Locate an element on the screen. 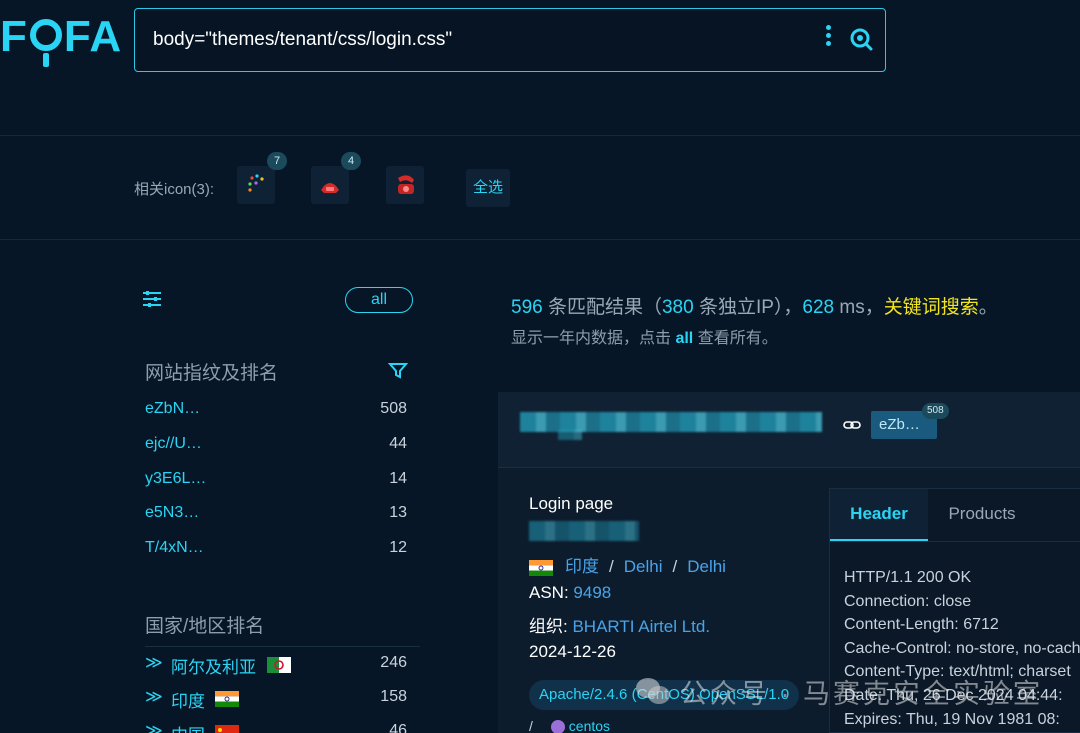 This screenshot has width=1080, height=733. unique-ip-text: 条独立IP）， is located at coordinates (748, 307).